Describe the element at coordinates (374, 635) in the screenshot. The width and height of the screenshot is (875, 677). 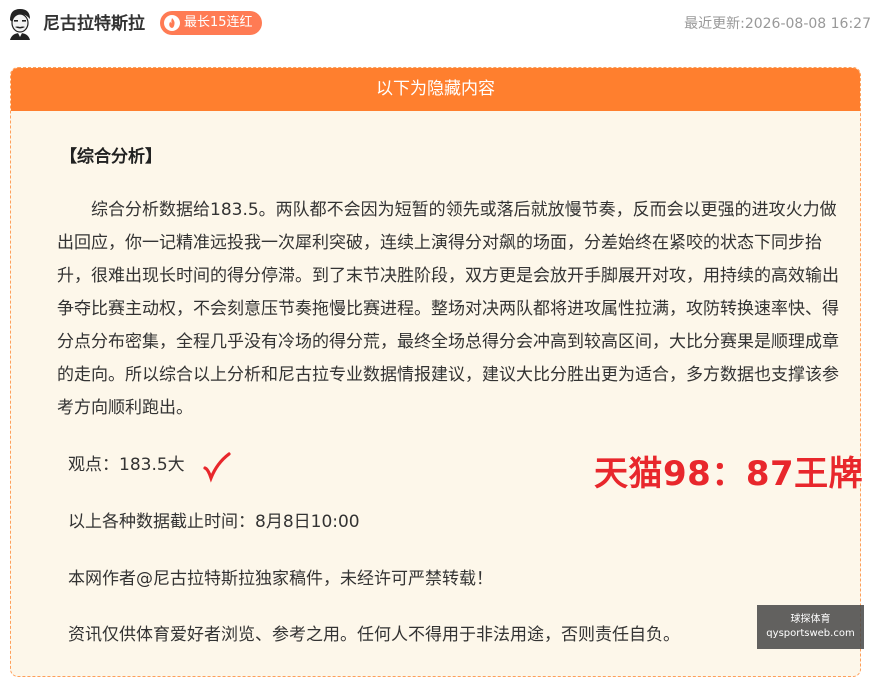
I see `disclaimer: 资讯仅供体育爱好者浏览、参考之用。任何人不得用于非法用途，否则责任自负。` at that location.